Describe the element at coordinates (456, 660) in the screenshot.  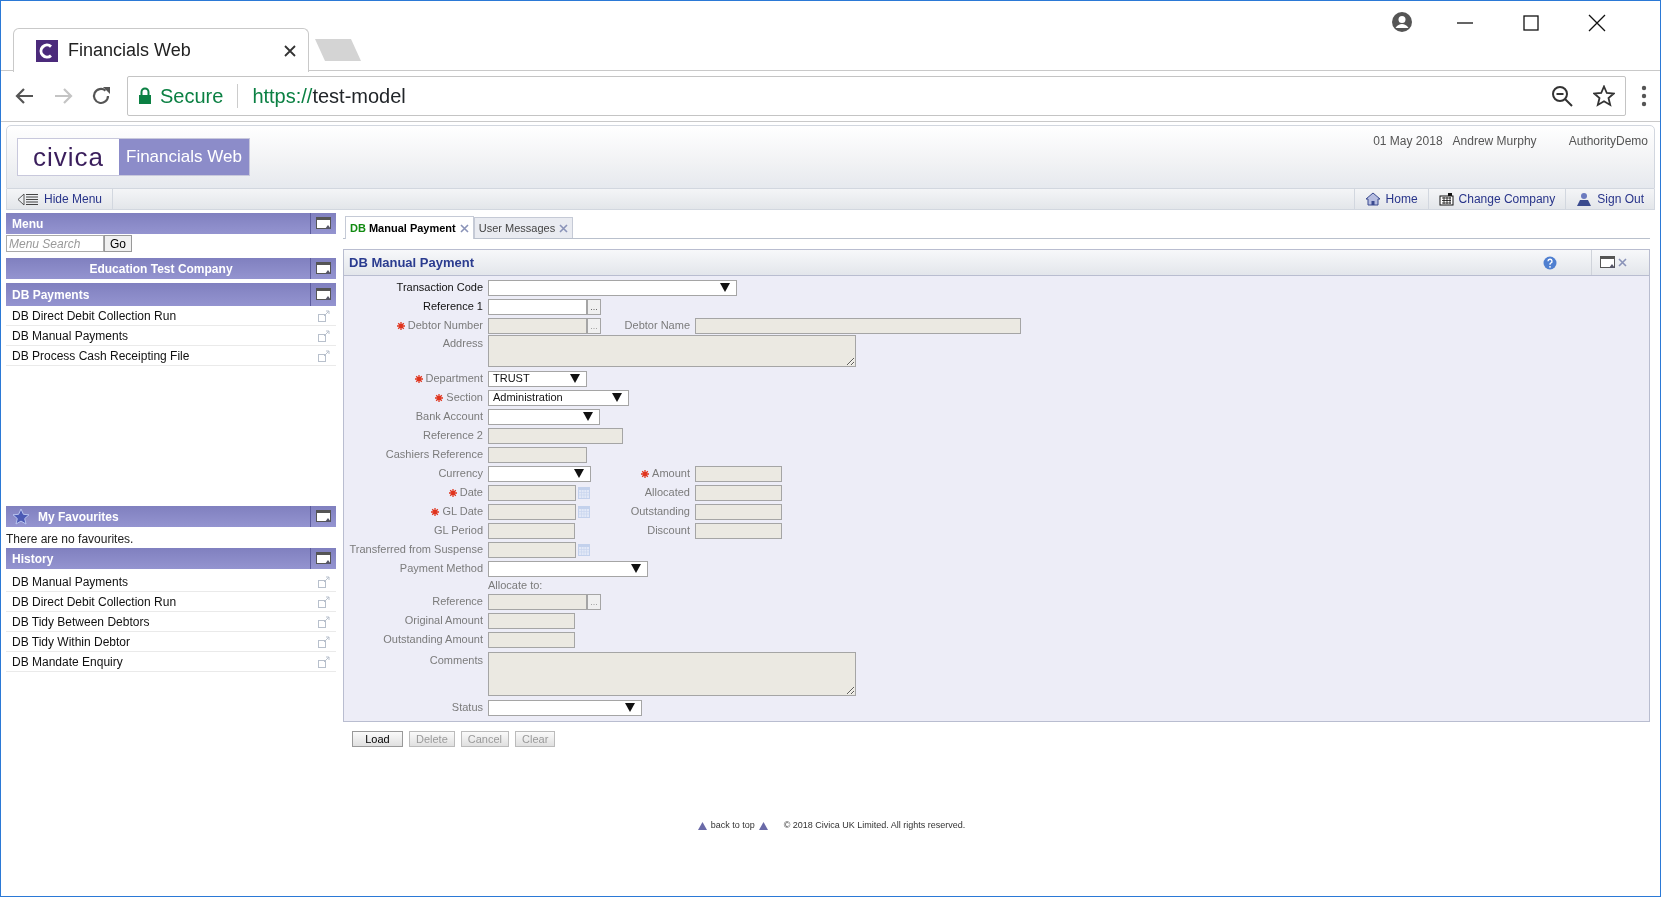
I see `field-label: Comments` at that location.